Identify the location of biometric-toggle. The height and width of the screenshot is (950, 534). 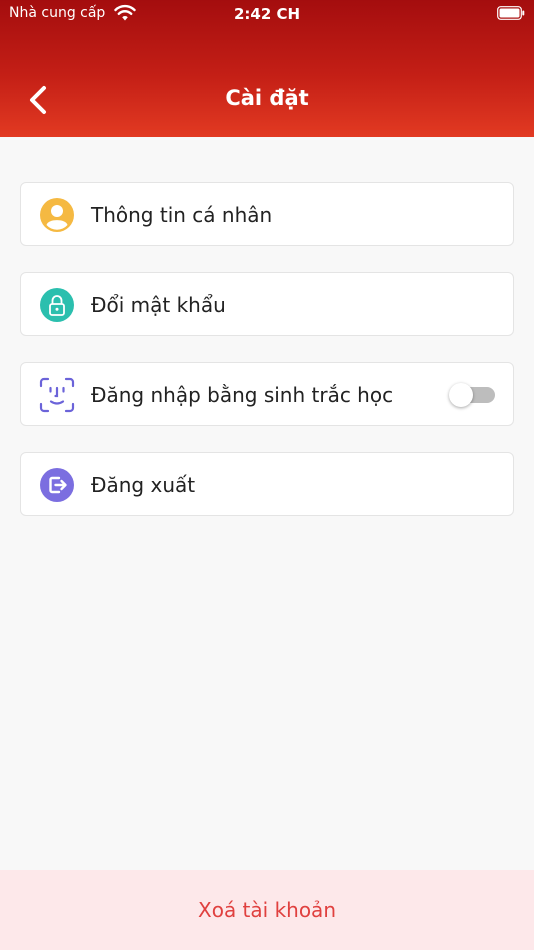
(473, 395).